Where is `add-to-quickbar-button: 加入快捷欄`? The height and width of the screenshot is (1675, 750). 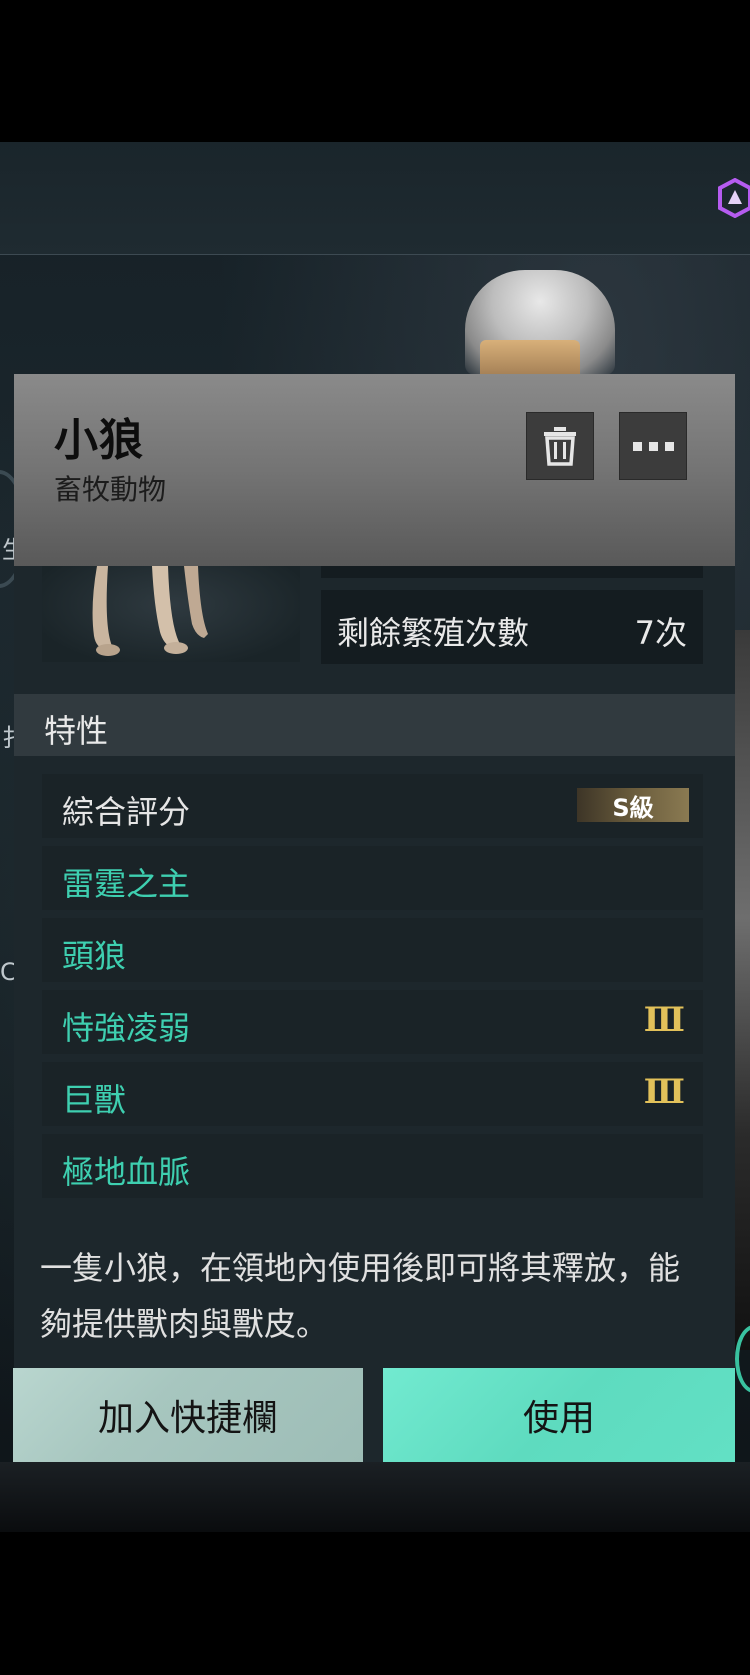
add-to-quickbar-button: 加入快捷欄 is located at coordinates (188, 1415).